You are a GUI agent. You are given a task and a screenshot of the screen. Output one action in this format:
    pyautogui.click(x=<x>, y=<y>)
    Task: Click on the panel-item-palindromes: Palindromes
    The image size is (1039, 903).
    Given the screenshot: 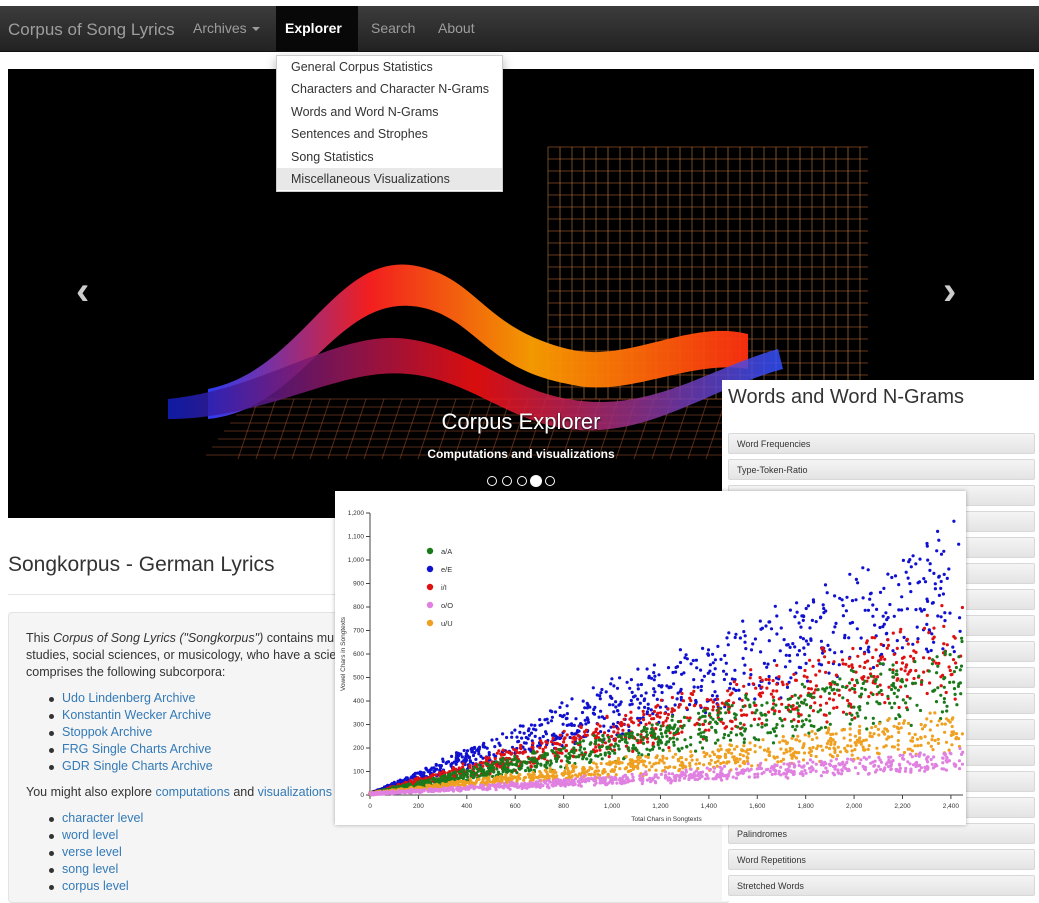 What is the action you would take?
    pyautogui.click(x=881, y=833)
    